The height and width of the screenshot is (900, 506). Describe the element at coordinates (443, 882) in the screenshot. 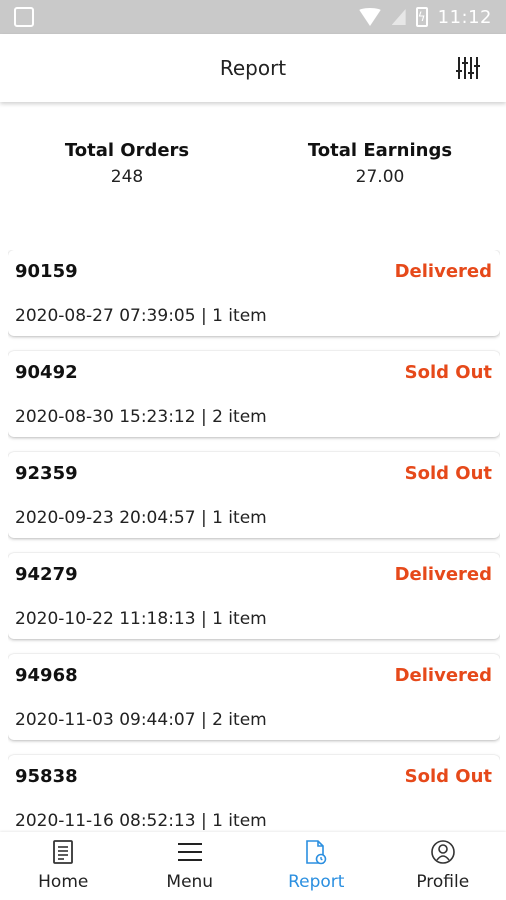

I see `tab-profile-label: Profile` at that location.